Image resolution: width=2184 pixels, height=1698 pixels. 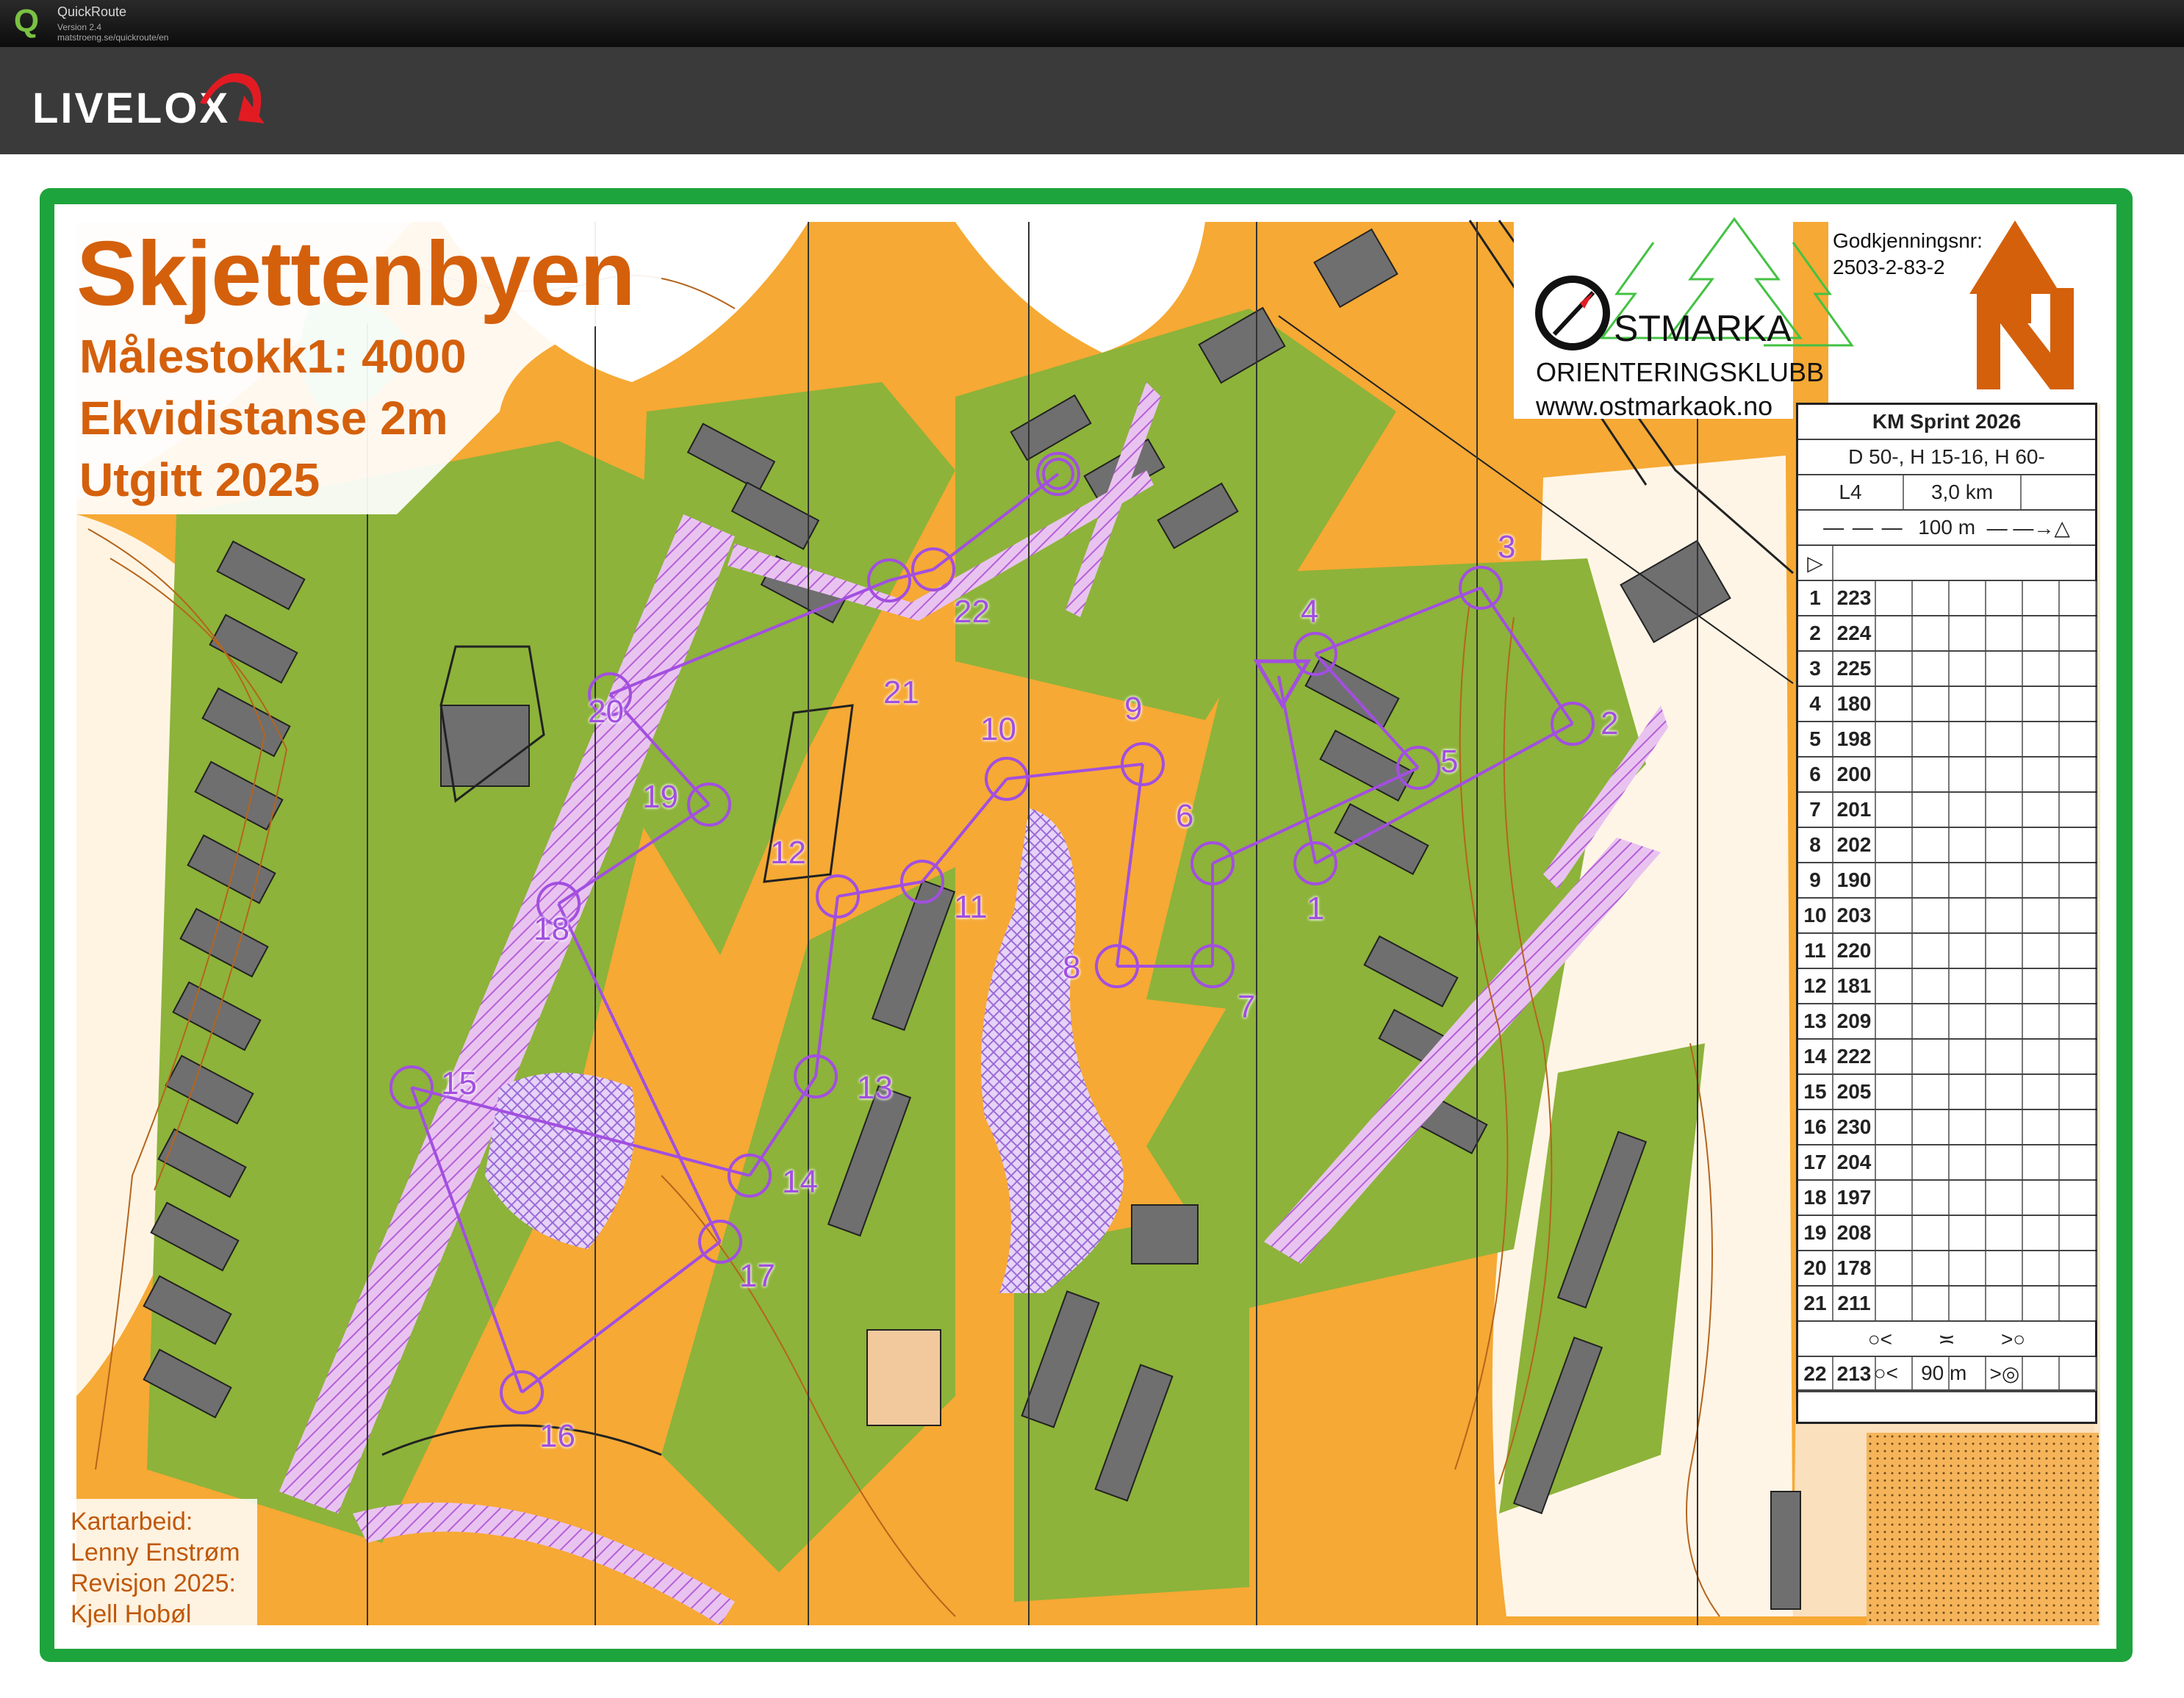 What do you see at coordinates (1854, 739) in the screenshot?
I see `desc-control-code: 198` at bounding box center [1854, 739].